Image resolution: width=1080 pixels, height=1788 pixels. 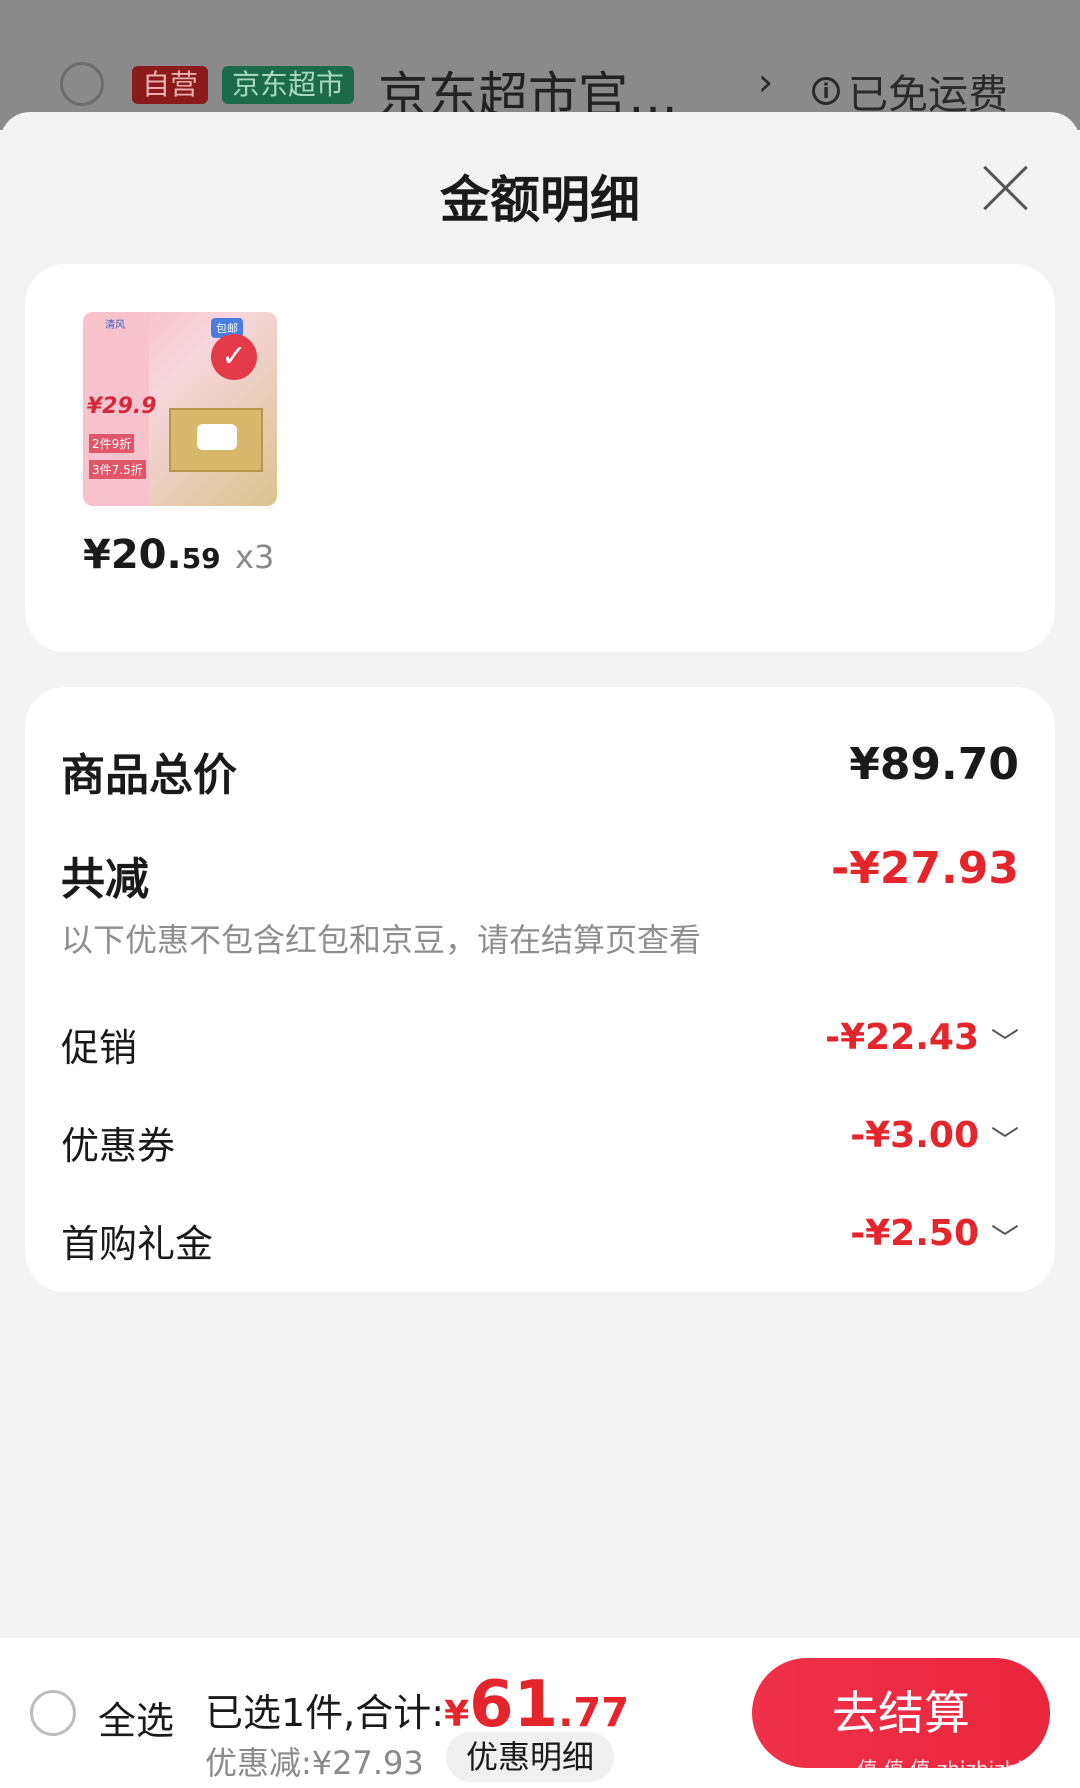 I want to click on coupon-value: -¥3.00, so click(x=914, y=1135).